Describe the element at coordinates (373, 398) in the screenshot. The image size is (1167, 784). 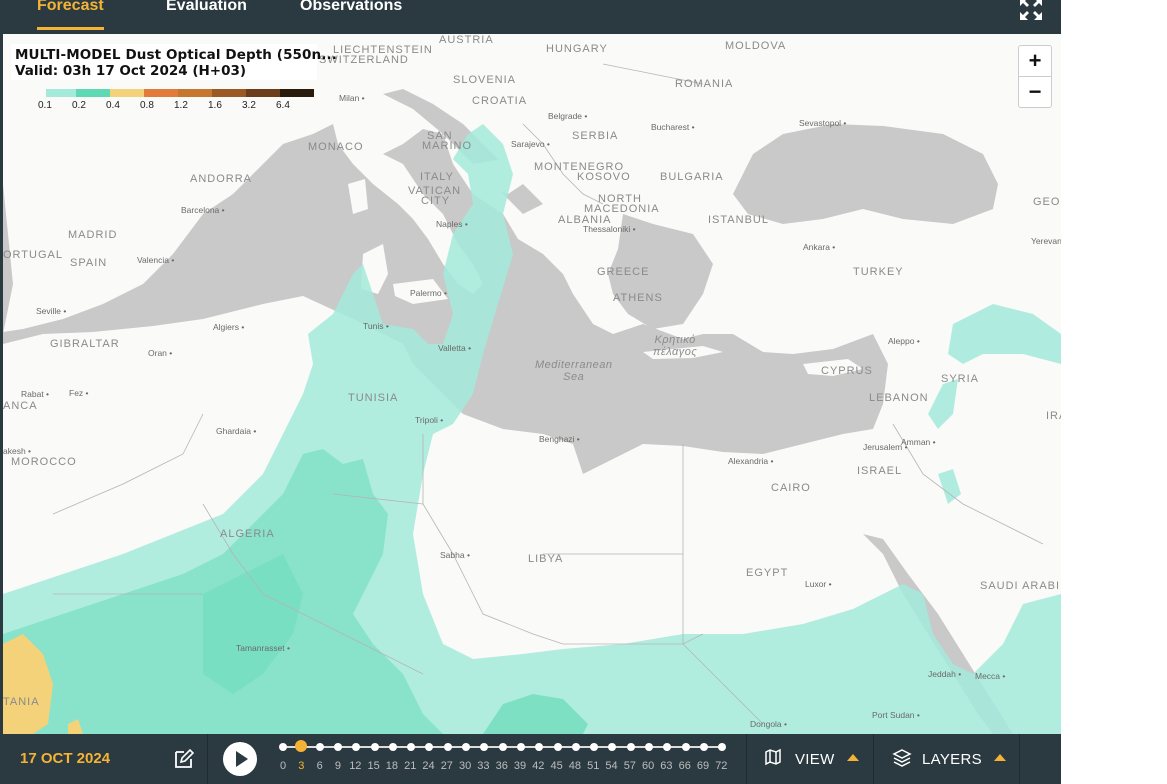
I see `map-label: TUNISIA` at that location.